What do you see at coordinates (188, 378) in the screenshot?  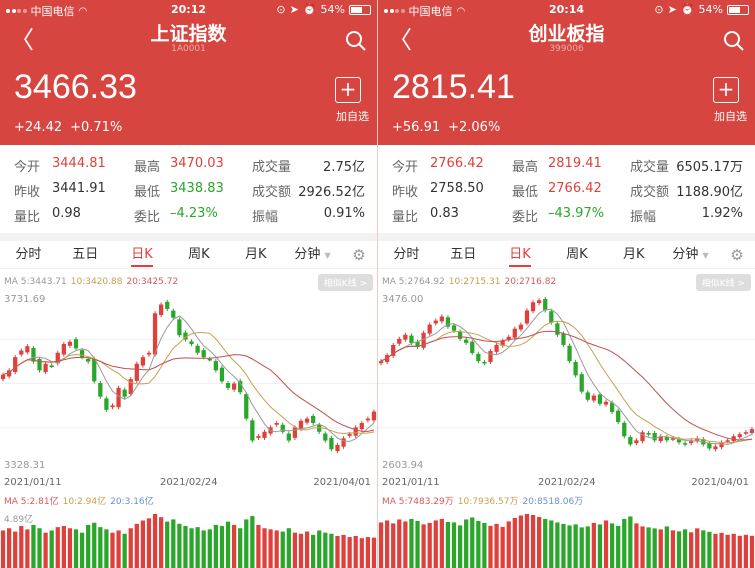 I see `ma5-line` at bounding box center [188, 378].